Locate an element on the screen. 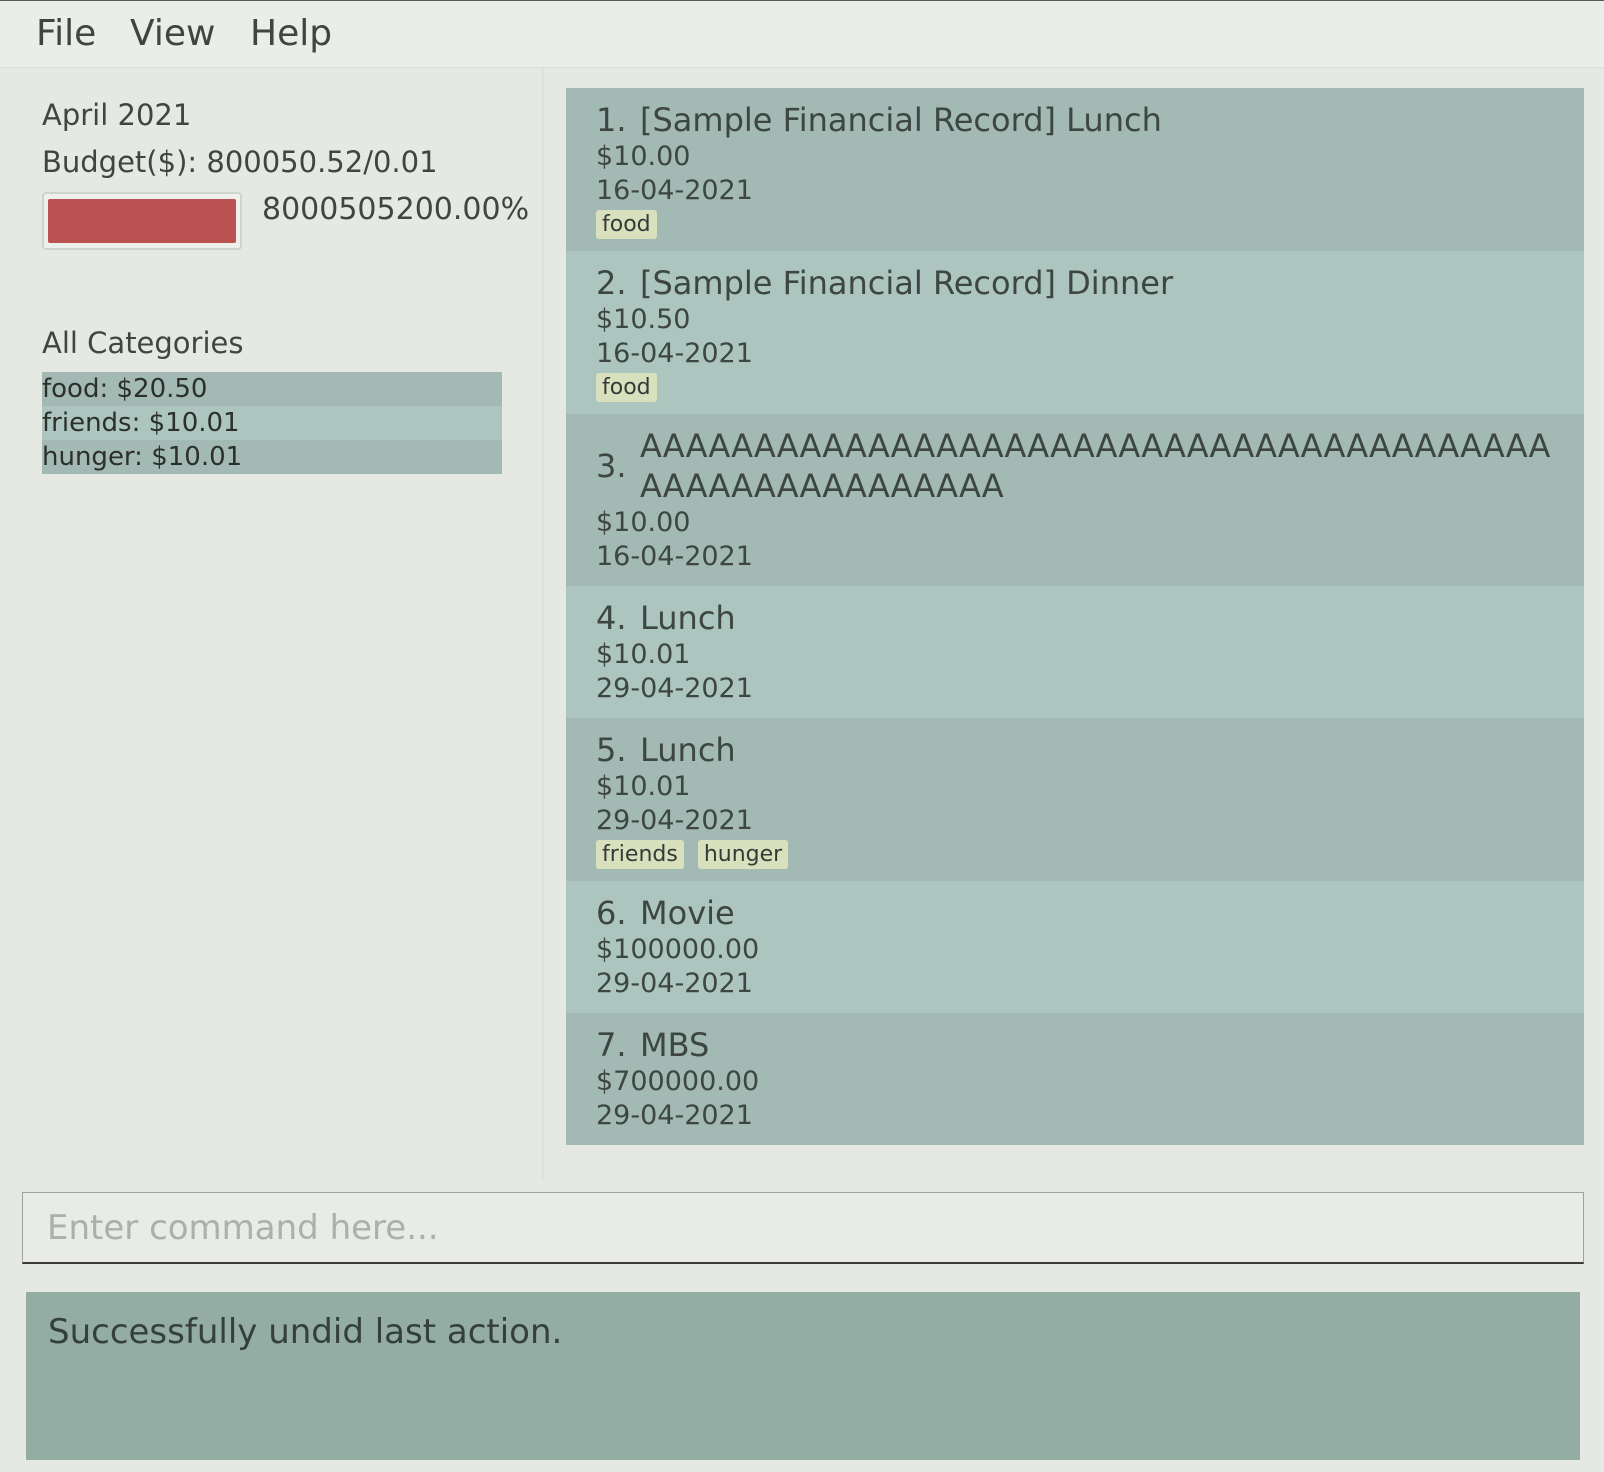  record-title: MBS is located at coordinates (675, 1045).